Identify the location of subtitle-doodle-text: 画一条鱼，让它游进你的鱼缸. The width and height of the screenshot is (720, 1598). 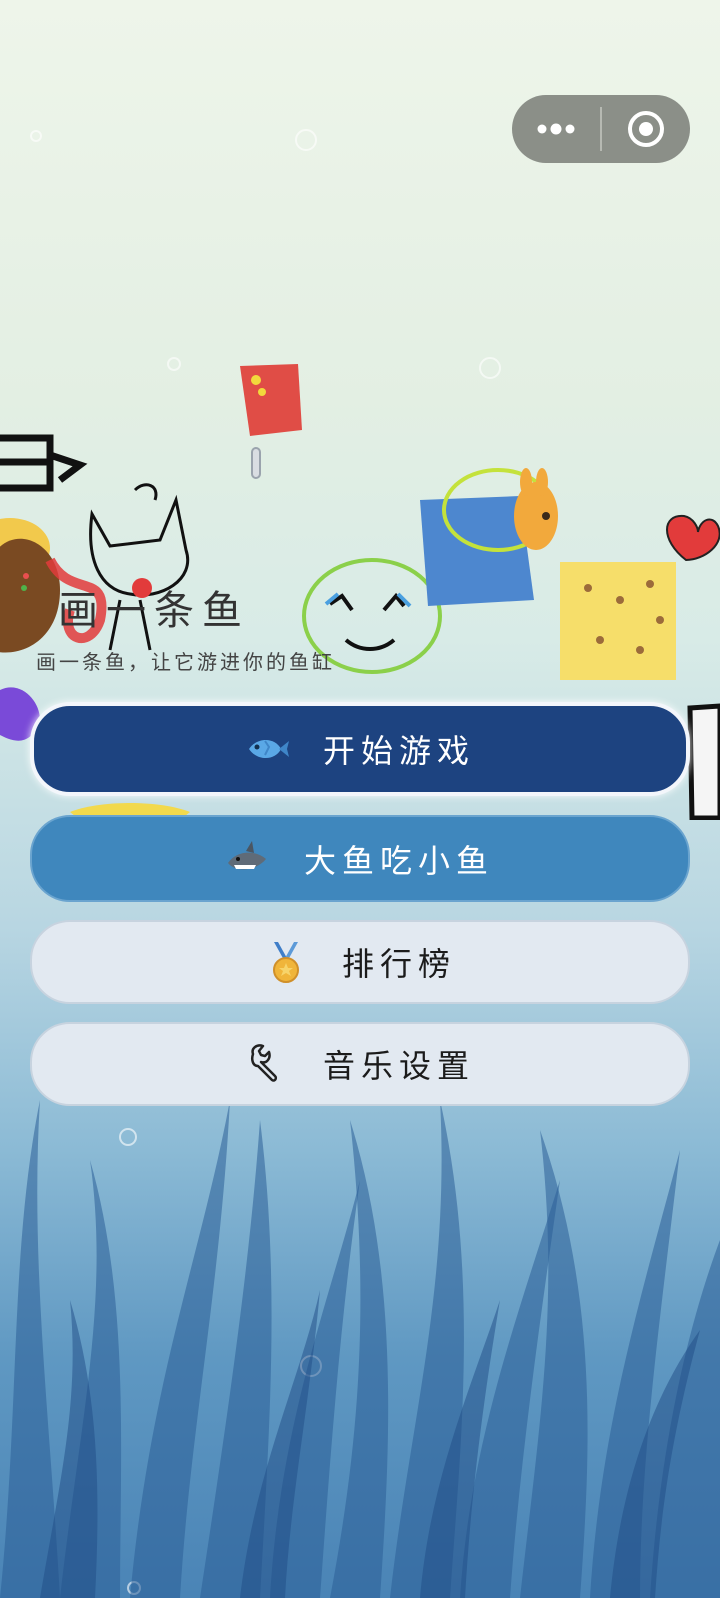
(185, 662).